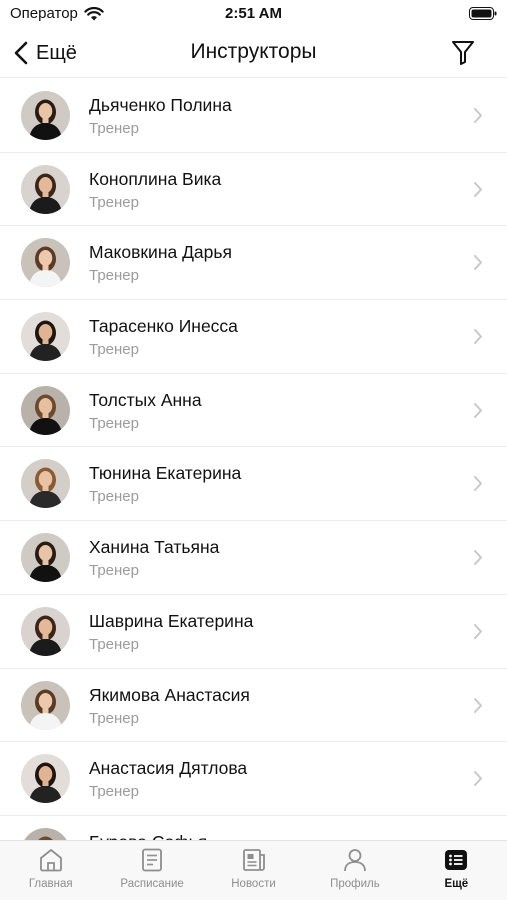  Describe the element at coordinates (355, 860) in the screenshot. I see `profile-icon` at that location.